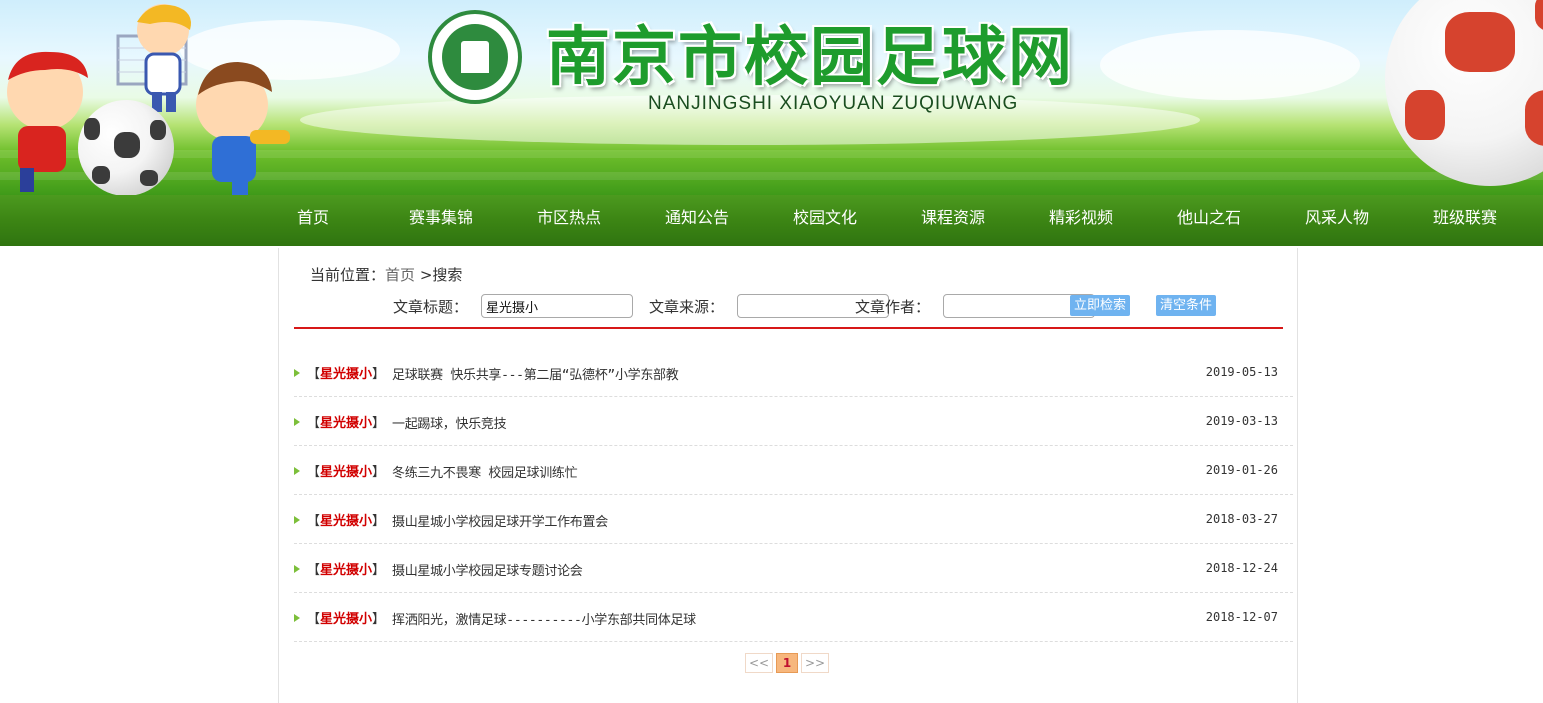 This screenshot has height=703, width=1543. I want to click on site-logo, so click(475, 57).